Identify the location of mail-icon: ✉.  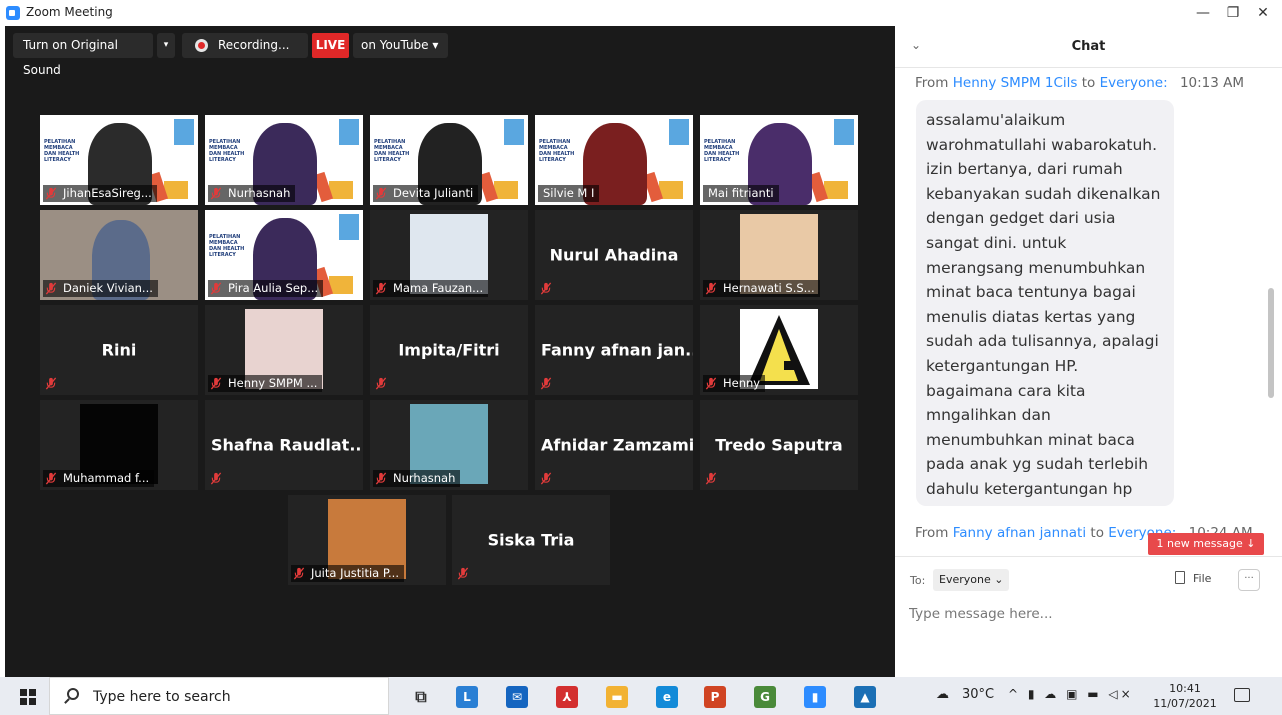
(517, 697).